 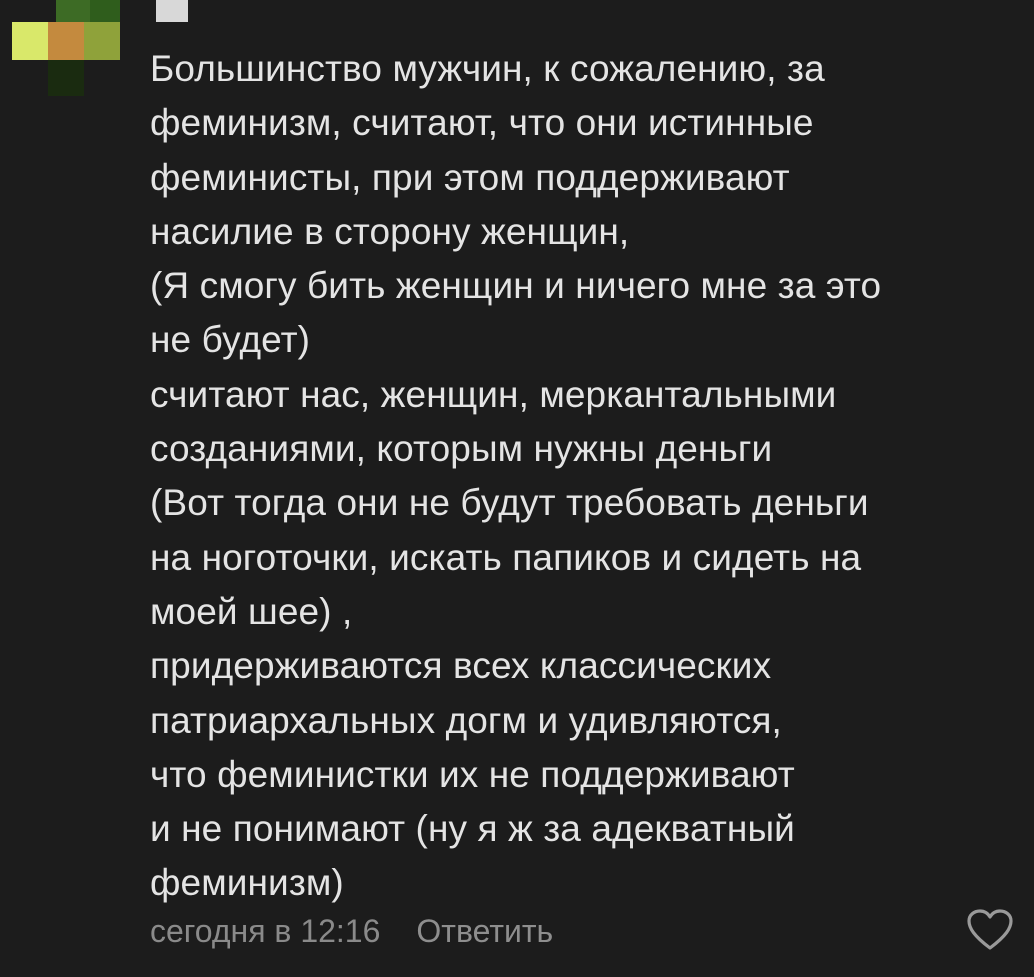 I want to click on author-name, so click(x=172, y=11).